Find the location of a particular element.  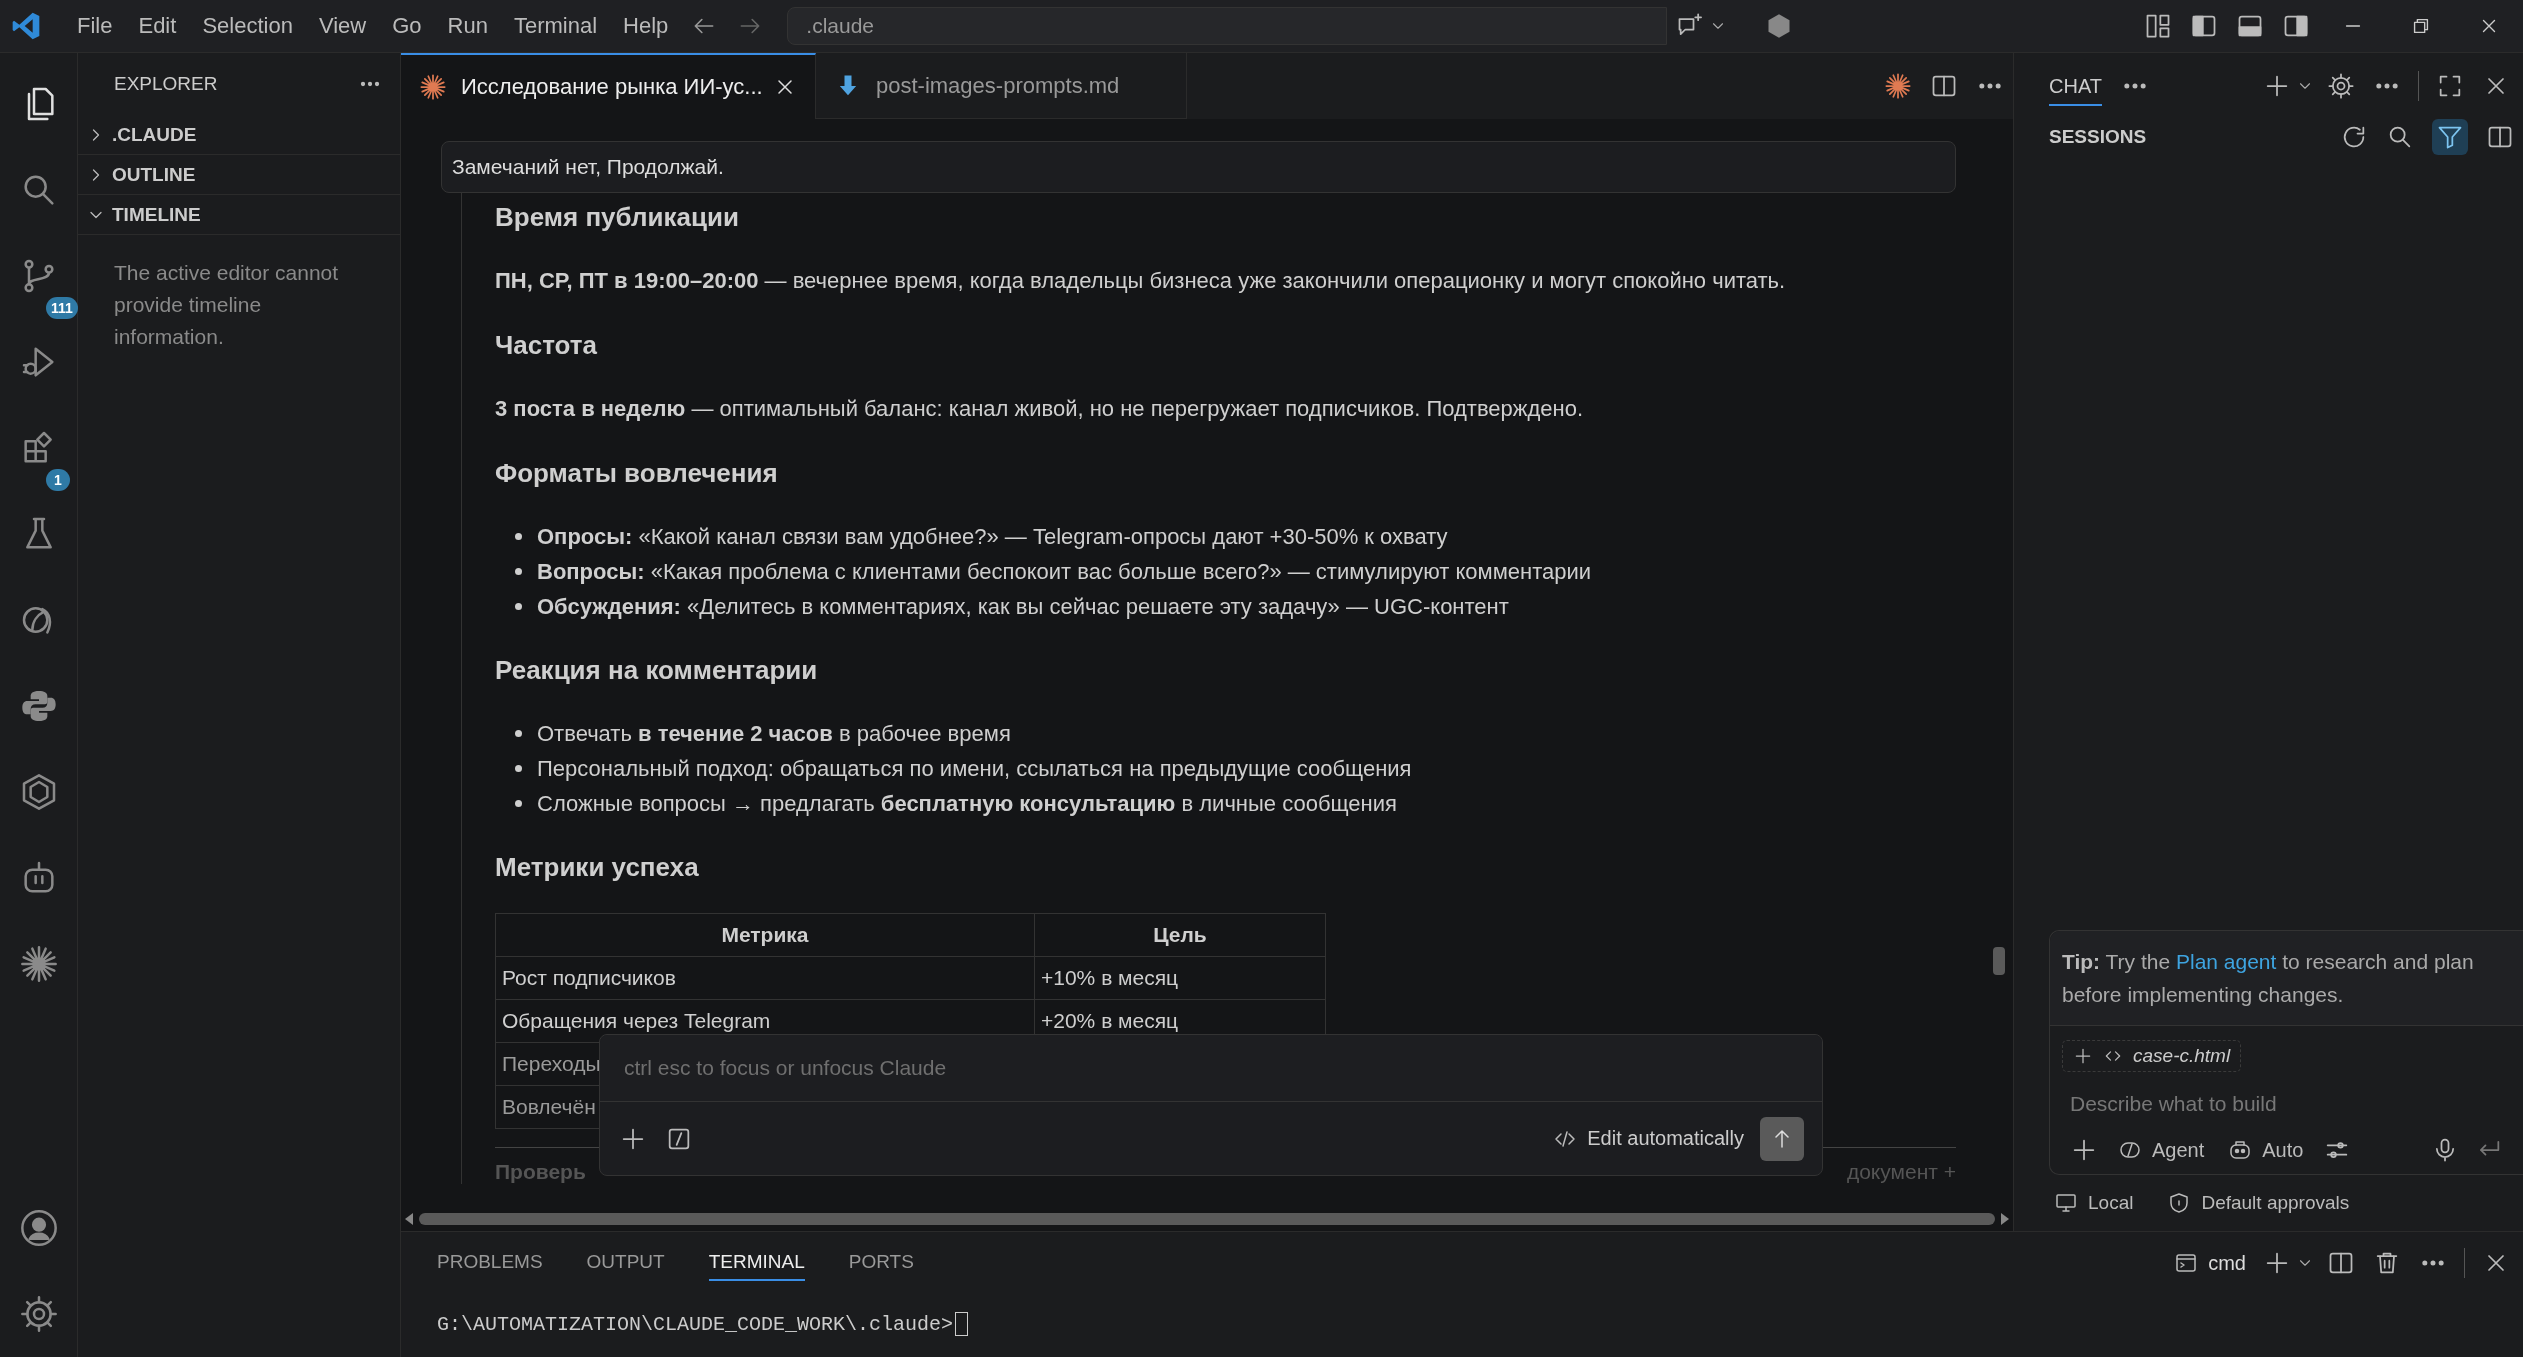

paragraph-fragment: документ + is located at coordinates (1901, 1172).